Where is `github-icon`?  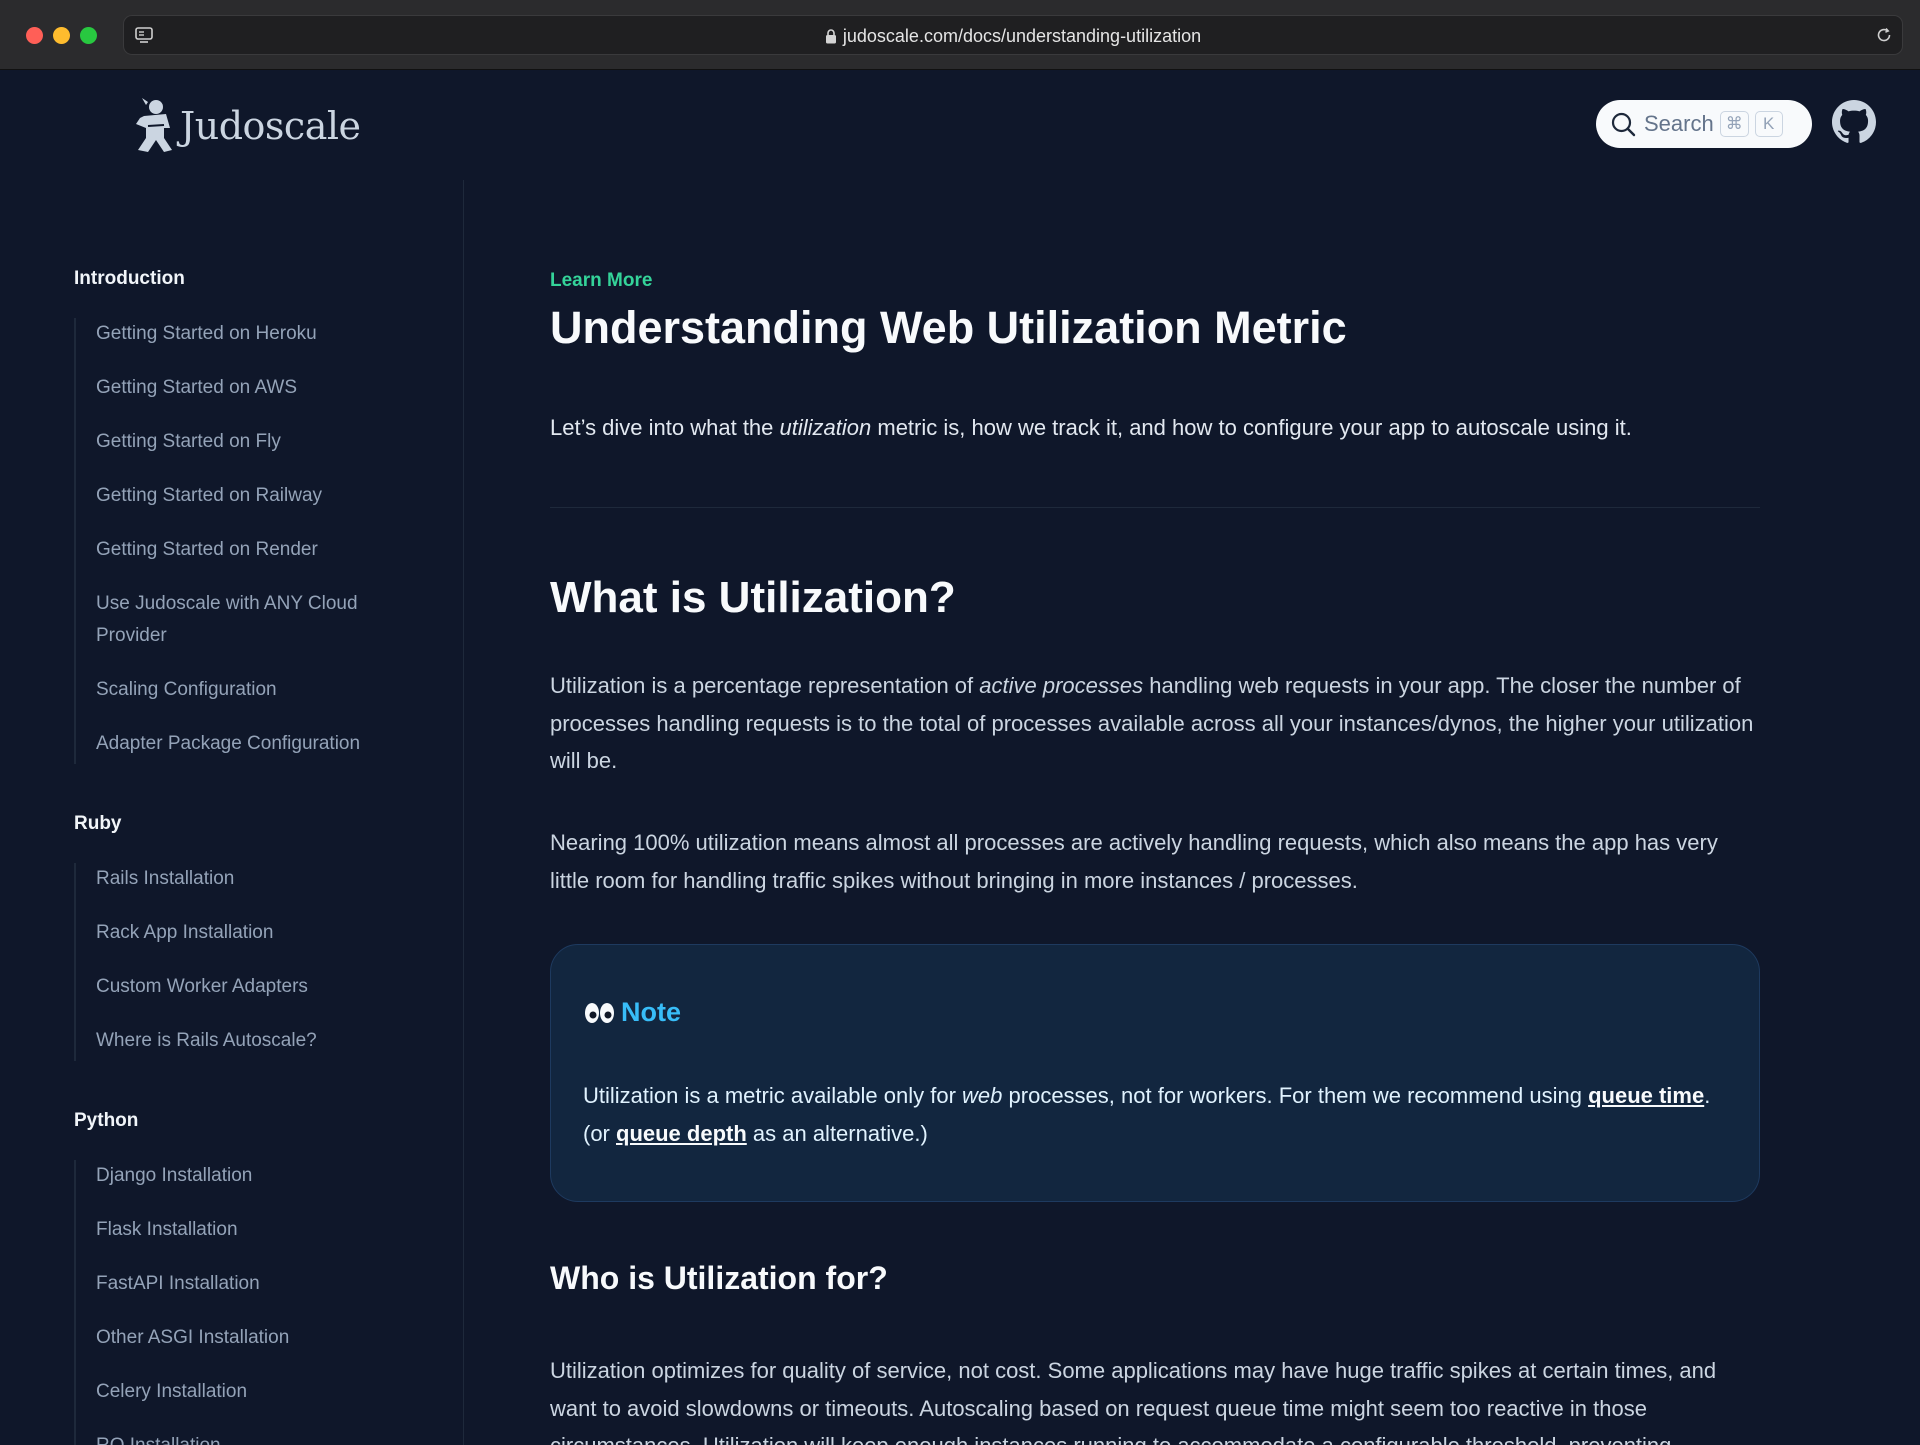 github-icon is located at coordinates (1854, 122).